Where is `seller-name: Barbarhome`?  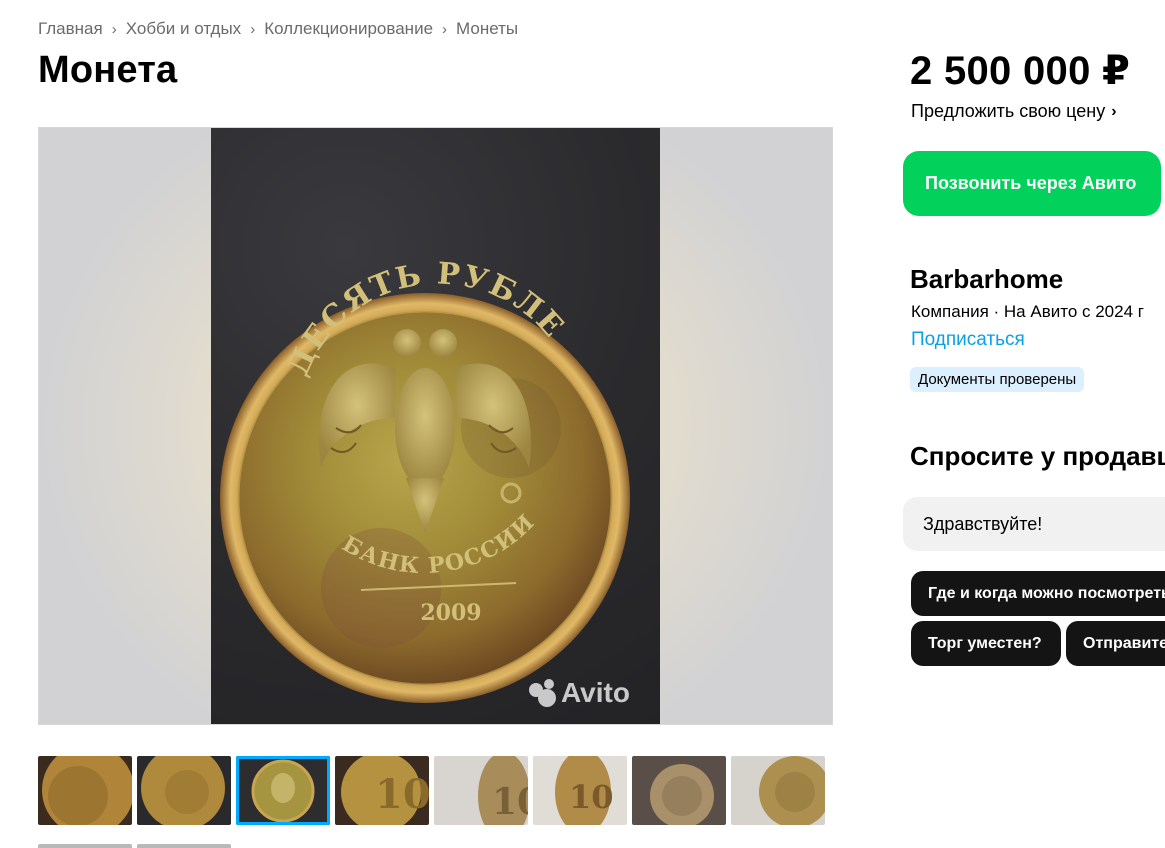
seller-name: Barbarhome is located at coordinates (986, 279).